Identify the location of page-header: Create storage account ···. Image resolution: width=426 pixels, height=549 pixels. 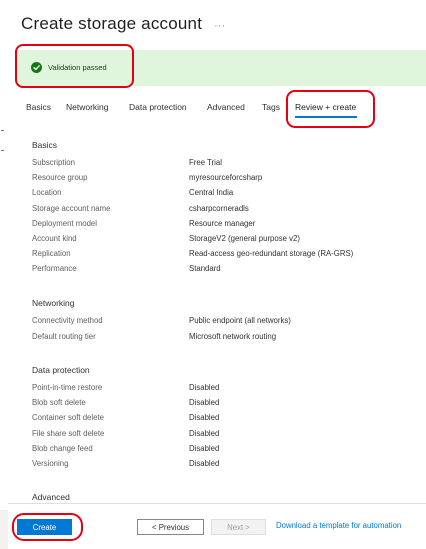
(123, 26).